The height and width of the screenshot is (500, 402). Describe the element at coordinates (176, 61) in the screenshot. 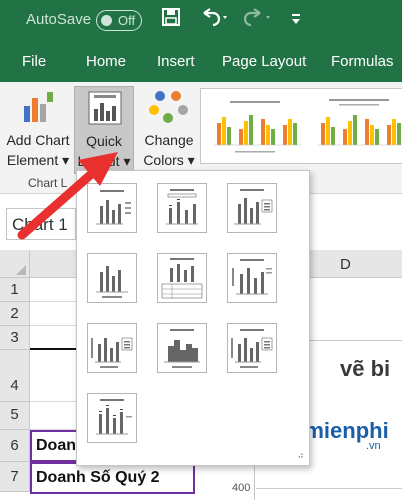

I see `tab-insert: Insert` at that location.